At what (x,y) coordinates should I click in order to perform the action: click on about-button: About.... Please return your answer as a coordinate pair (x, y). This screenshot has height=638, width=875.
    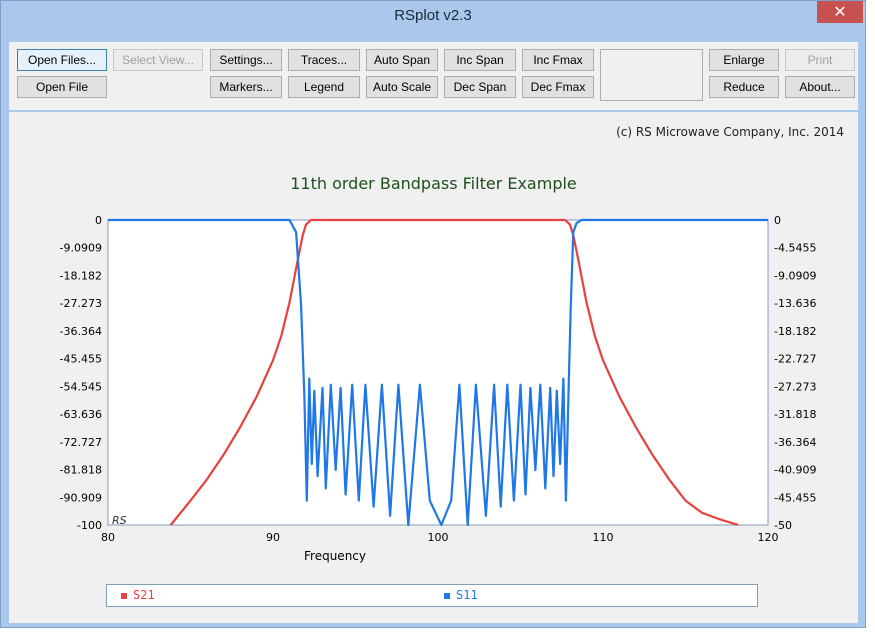
    Looking at the image, I should click on (820, 87).